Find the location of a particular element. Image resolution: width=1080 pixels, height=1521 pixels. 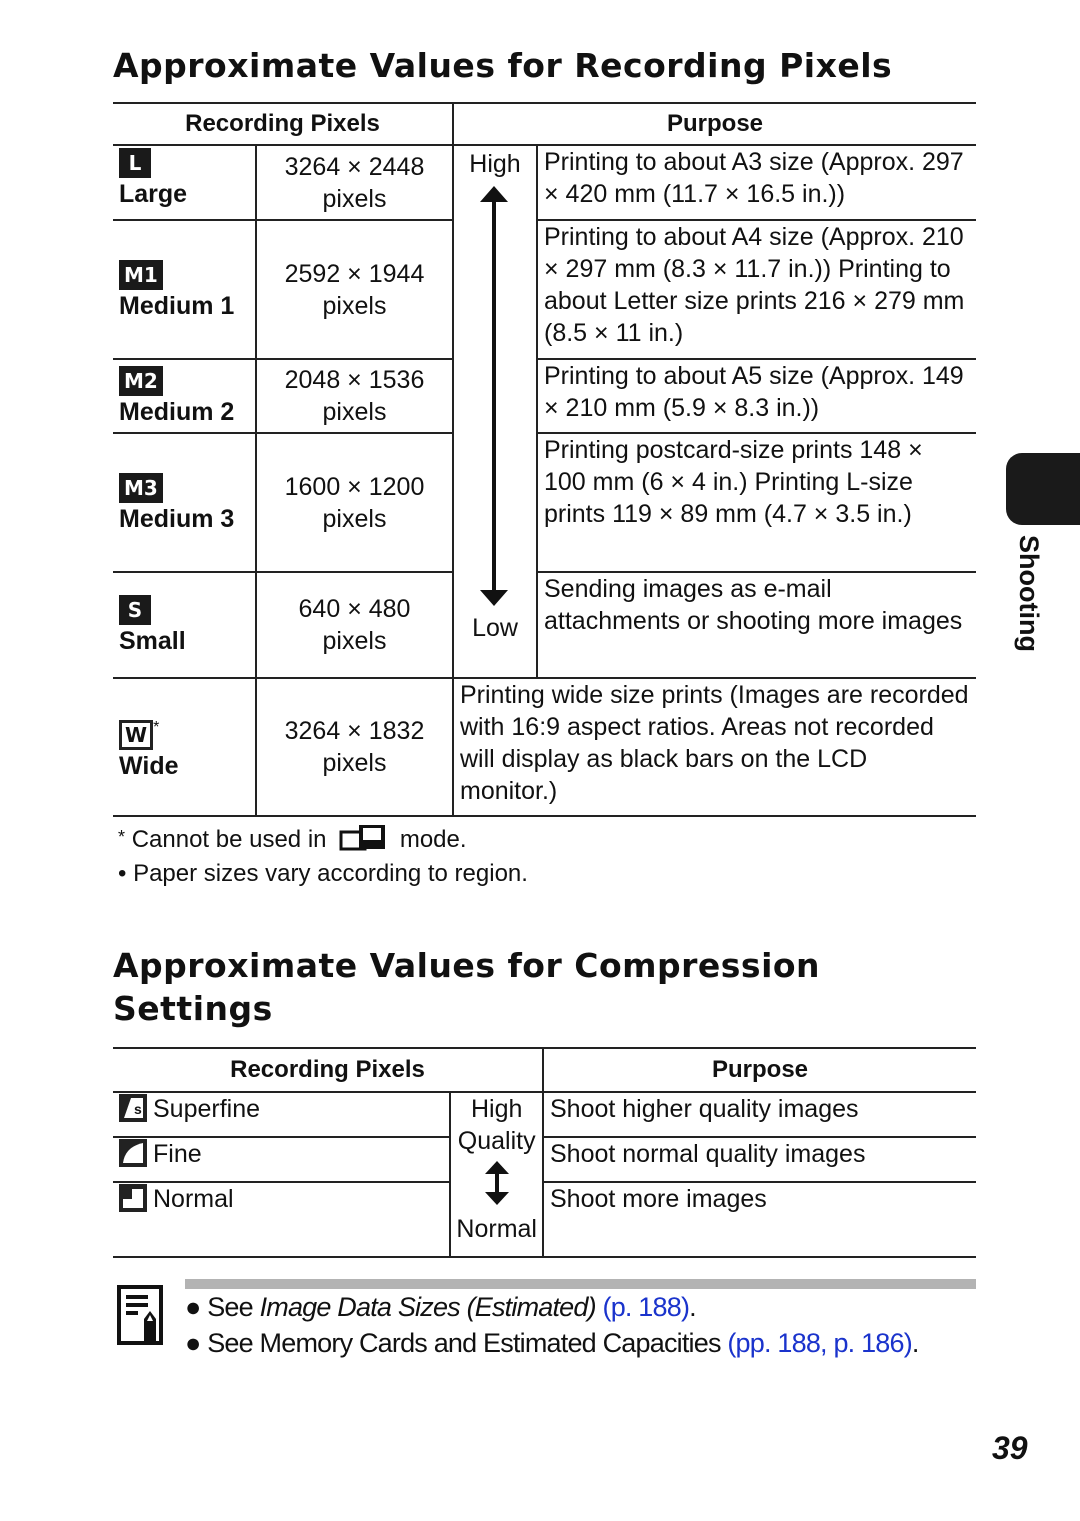

compression-cell: s Superfine is located at coordinates (282, 1114).